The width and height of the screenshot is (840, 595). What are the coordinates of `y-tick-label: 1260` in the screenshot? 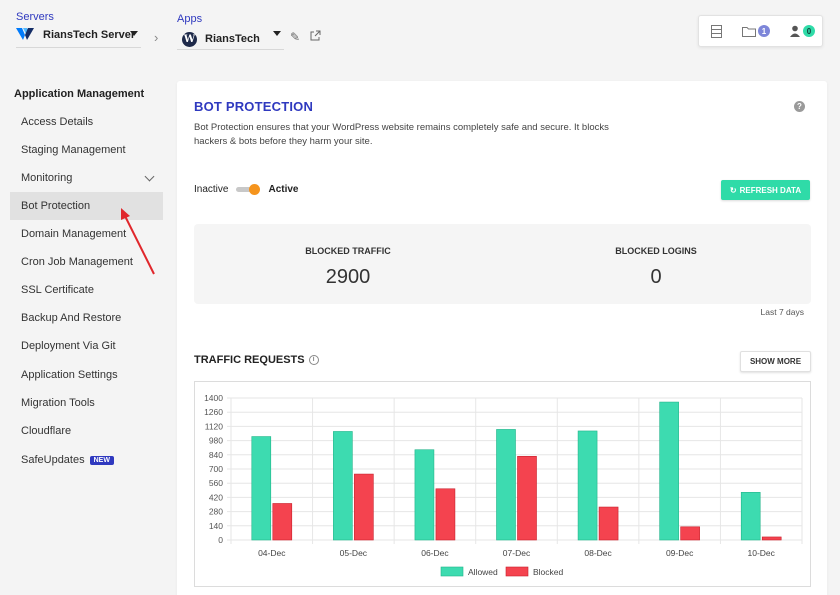 It's located at (213, 412).